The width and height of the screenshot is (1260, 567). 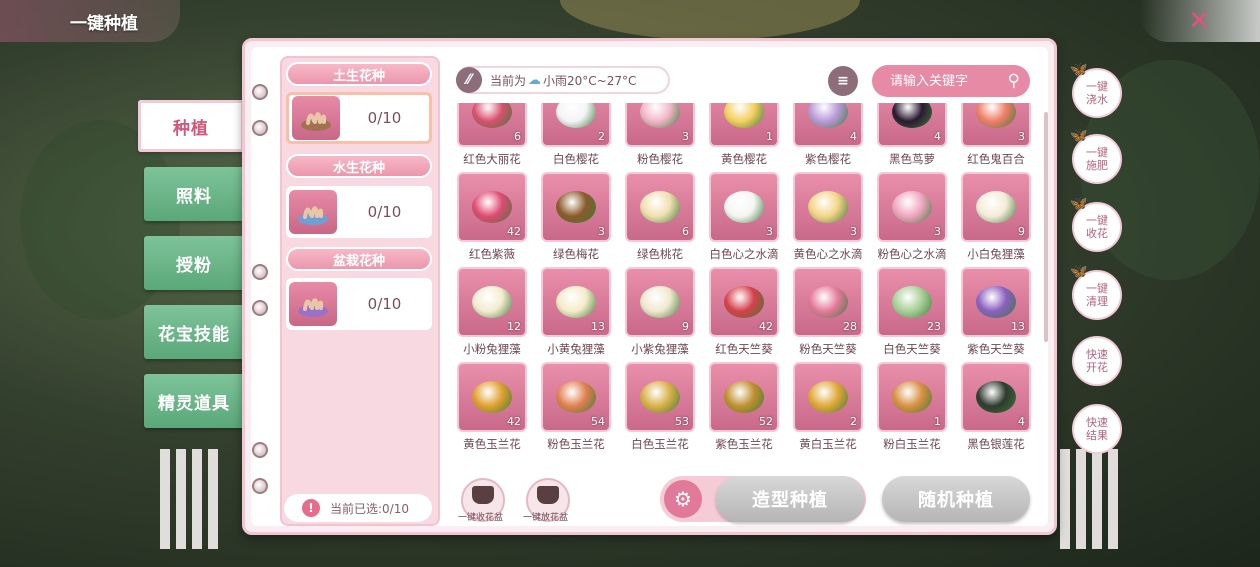 I want to click on flower-item: 4 黑色银莲花, so click(x=996, y=409).